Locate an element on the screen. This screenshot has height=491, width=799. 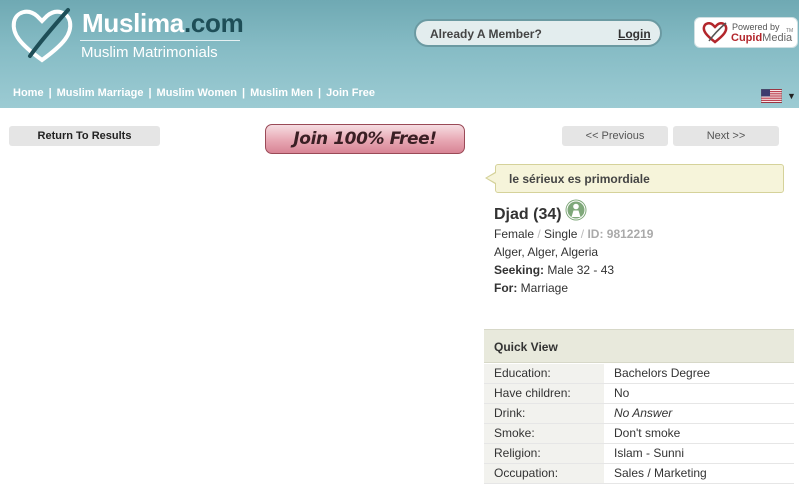
for-value: Marriage is located at coordinates (544, 288).